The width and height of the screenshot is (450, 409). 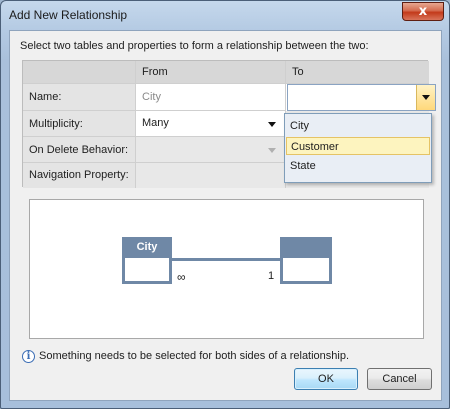 I want to click on multiplicity-row-label: Multiplicity:, so click(x=79, y=124).